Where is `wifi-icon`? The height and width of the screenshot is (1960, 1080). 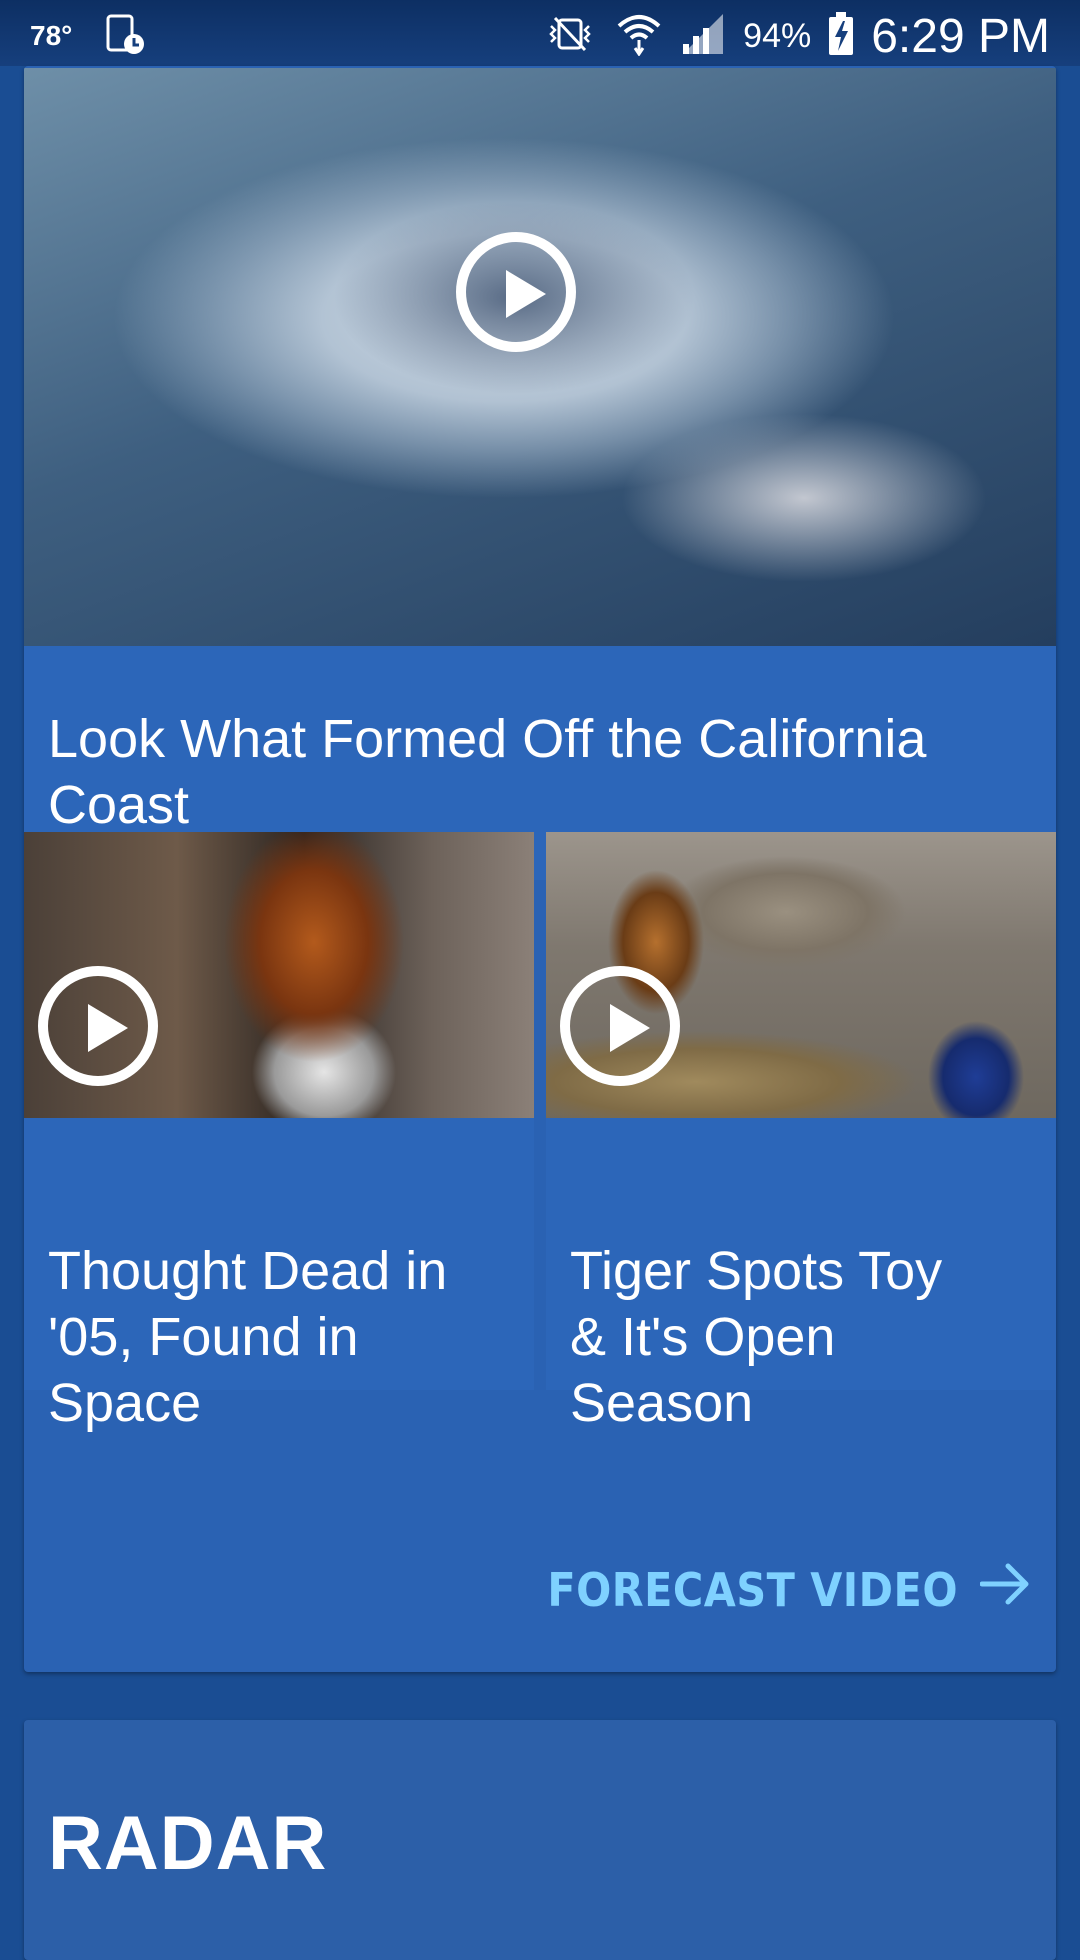 wifi-icon is located at coordinates (639, 36).